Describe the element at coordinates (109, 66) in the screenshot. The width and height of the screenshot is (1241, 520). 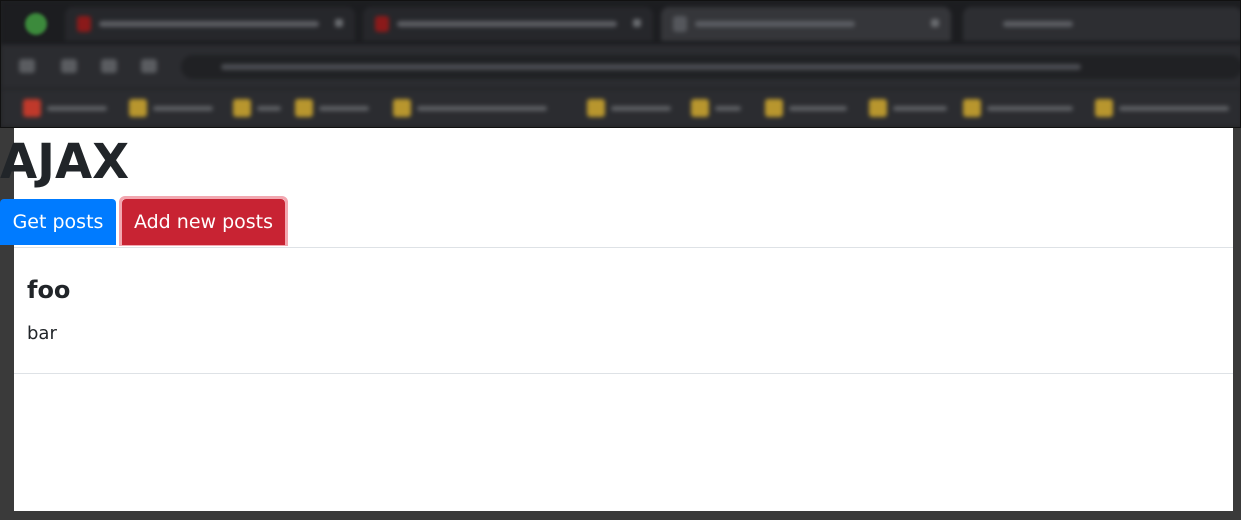
I see `reload-icon` at that location.